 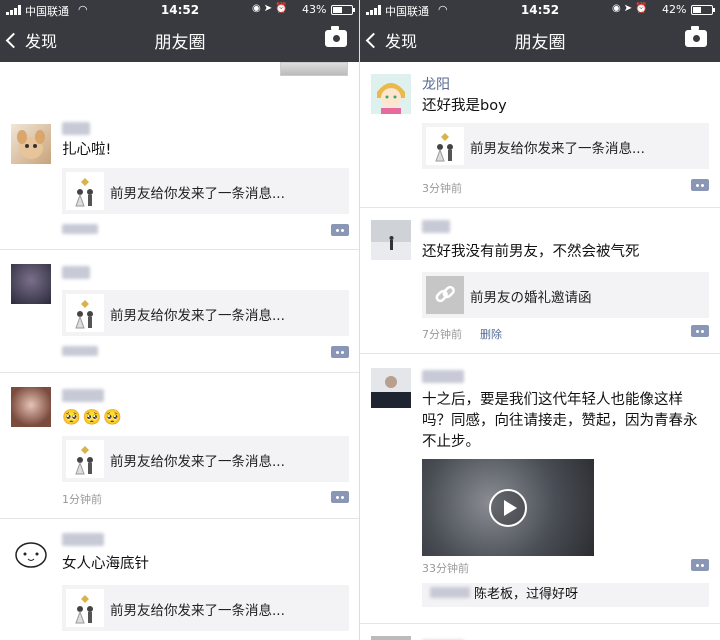 I want to click on moment-post-partial, so click(x=540, y=632).